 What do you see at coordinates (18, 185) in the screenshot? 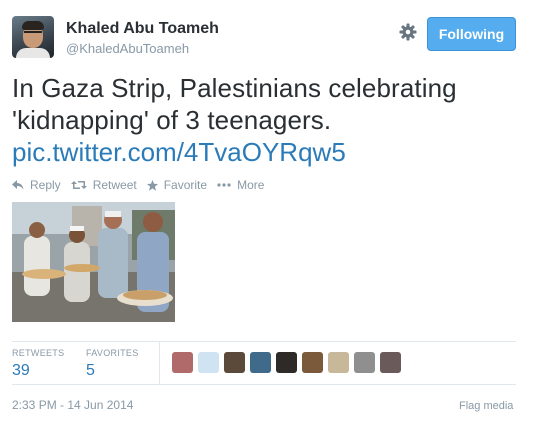
I see `reply-icon` at bounding box center [18, 185].